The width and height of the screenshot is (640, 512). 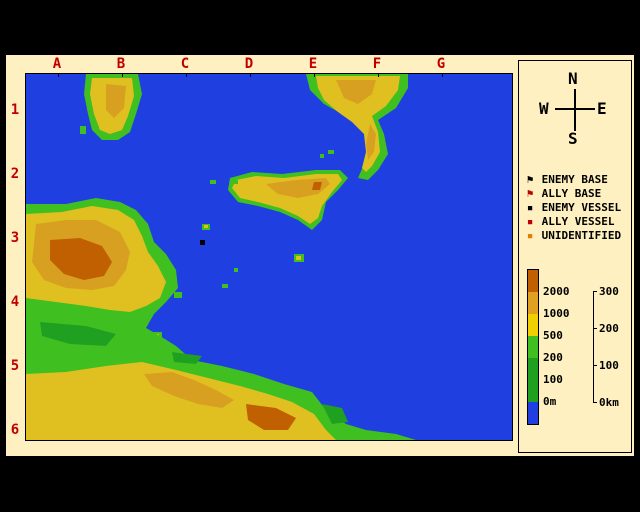 What do you see at coordinates (573, 138) in the screenshot?
I see `compass-south: S` at bounding box center [573, 138].